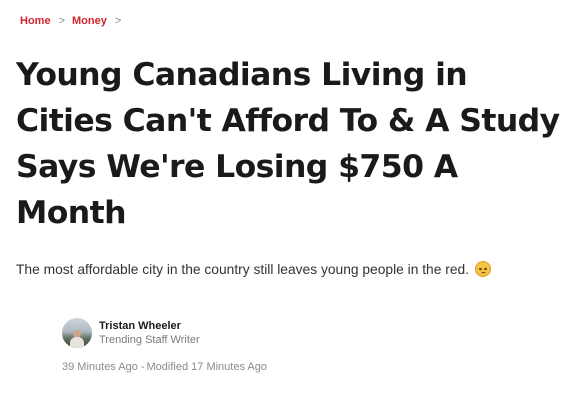 This screenshot has width=581, height=410. What do you see at coordinates (89, 21) in the screenshot?
I see `breadcrumb-money-link: Money` at bounding box center [89, 21].